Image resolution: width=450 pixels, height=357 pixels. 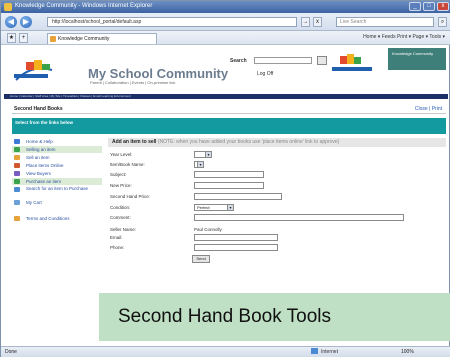 I want to click on field-year-level: Year Level: ▾, so click(x=275, y=155).